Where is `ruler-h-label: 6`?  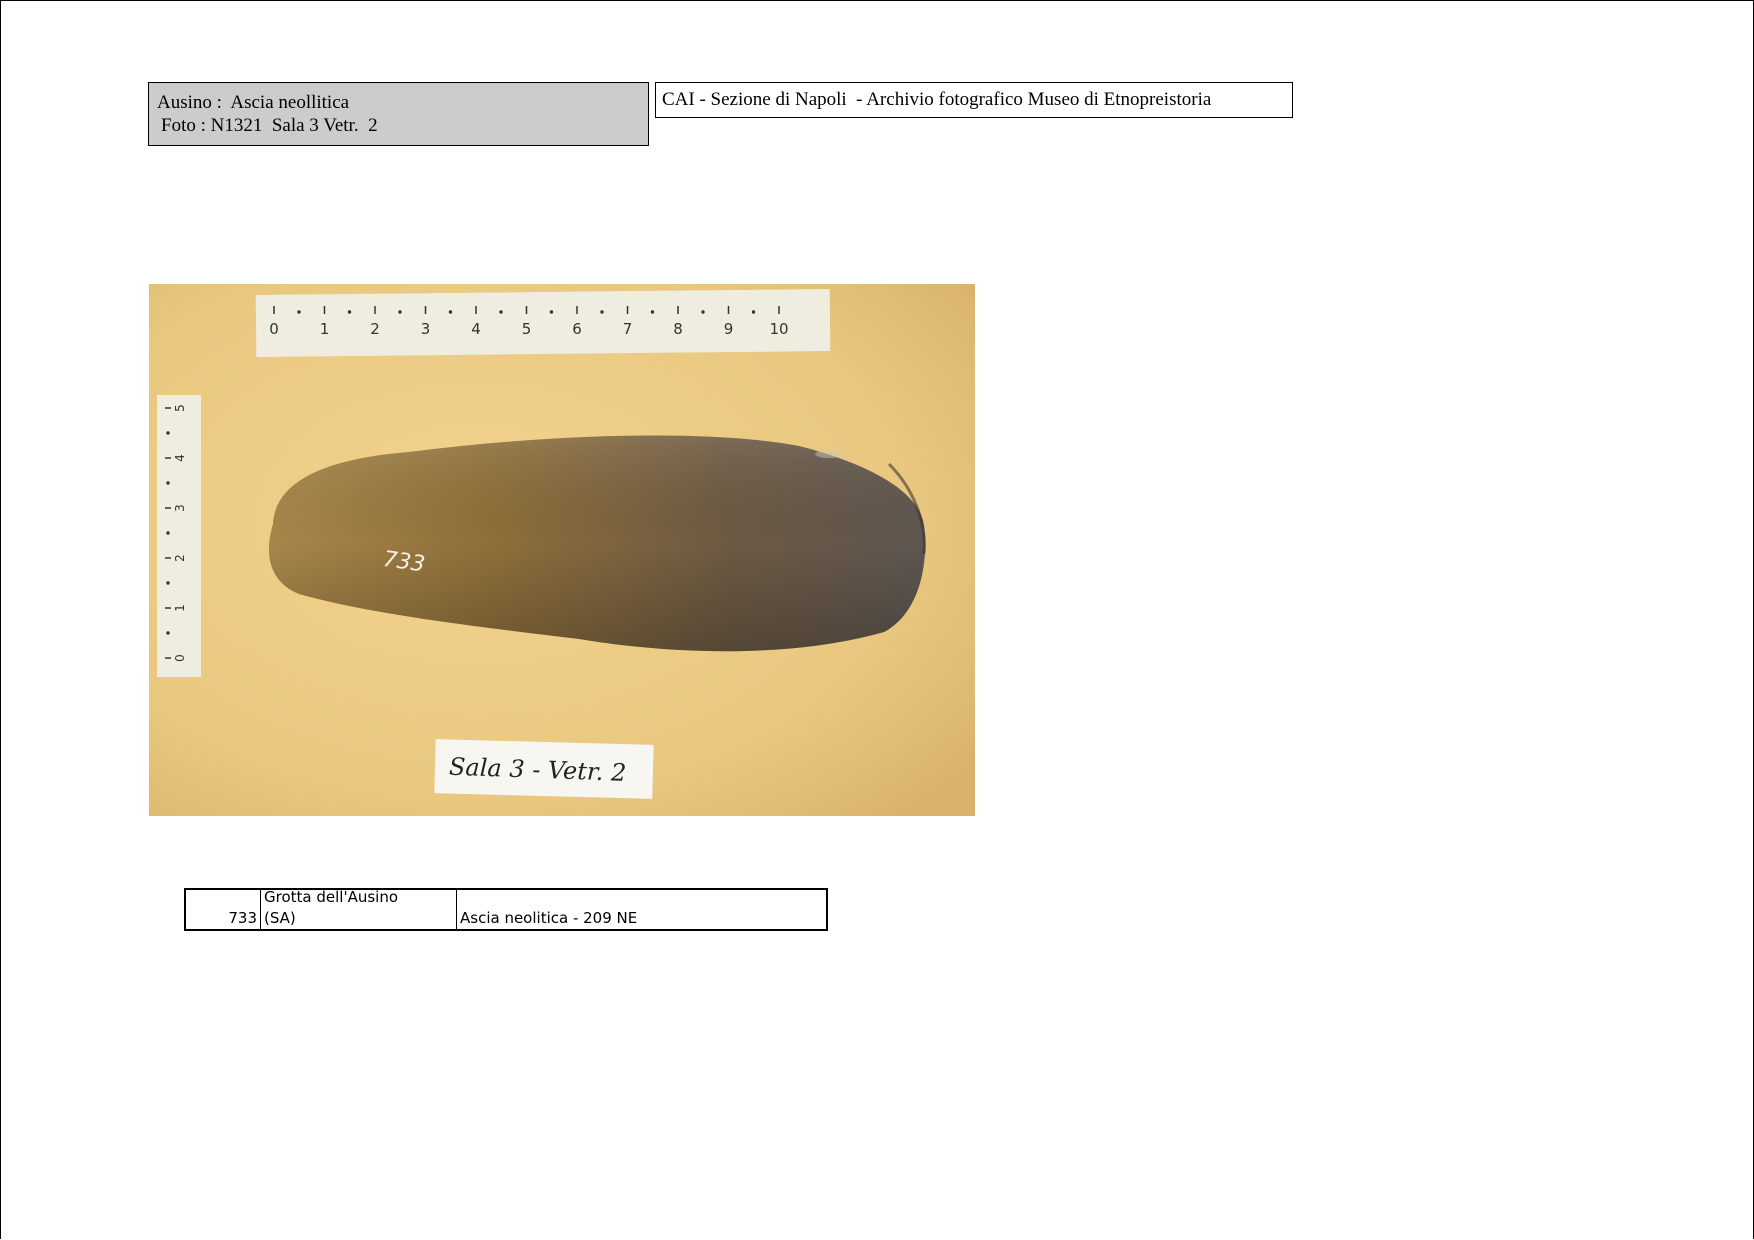
ruler-h-label: 6 is located at coordinates (577, 329).